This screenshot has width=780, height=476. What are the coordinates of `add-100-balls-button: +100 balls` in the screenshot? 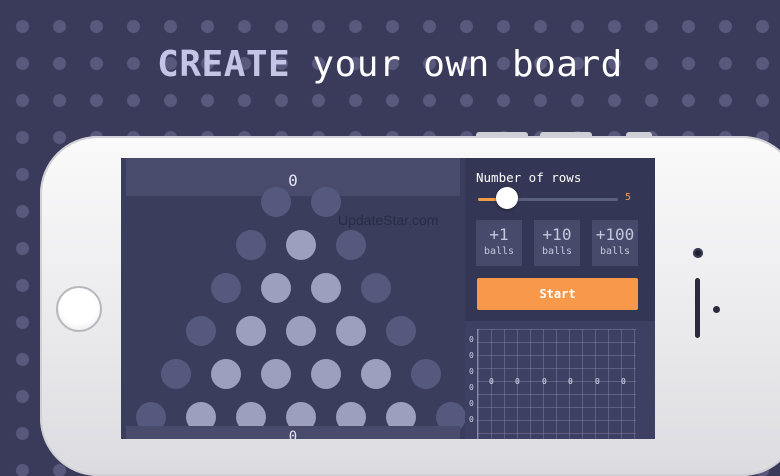 It's located at (615, 243).